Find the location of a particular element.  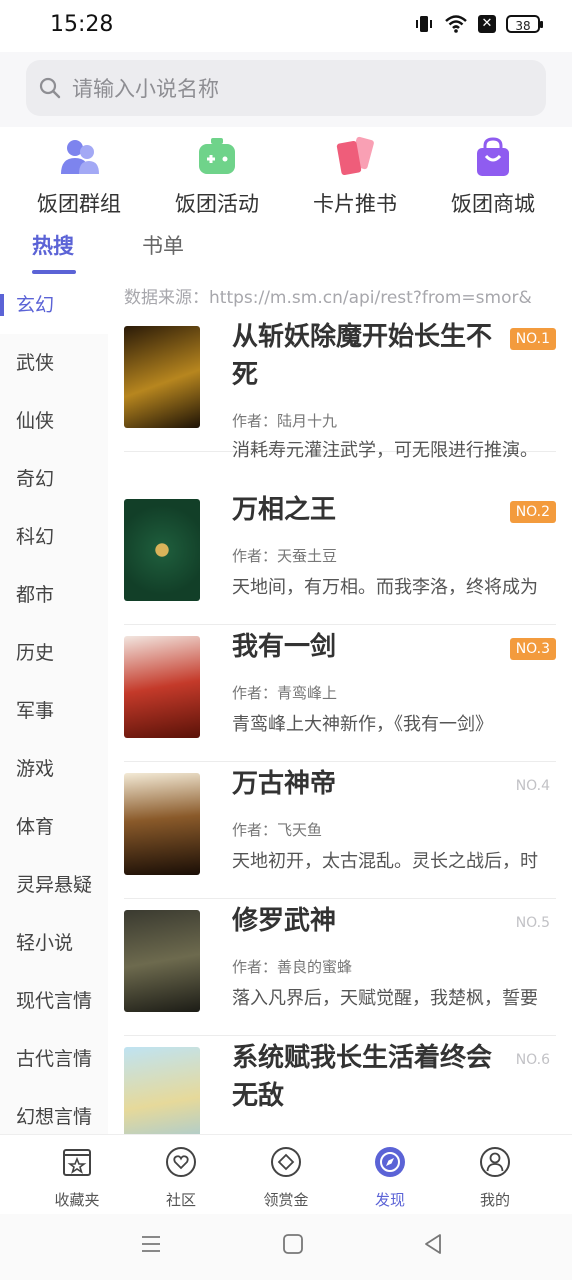

quick-action-cards: 卡片推书 is located at coordinates (355, 173).